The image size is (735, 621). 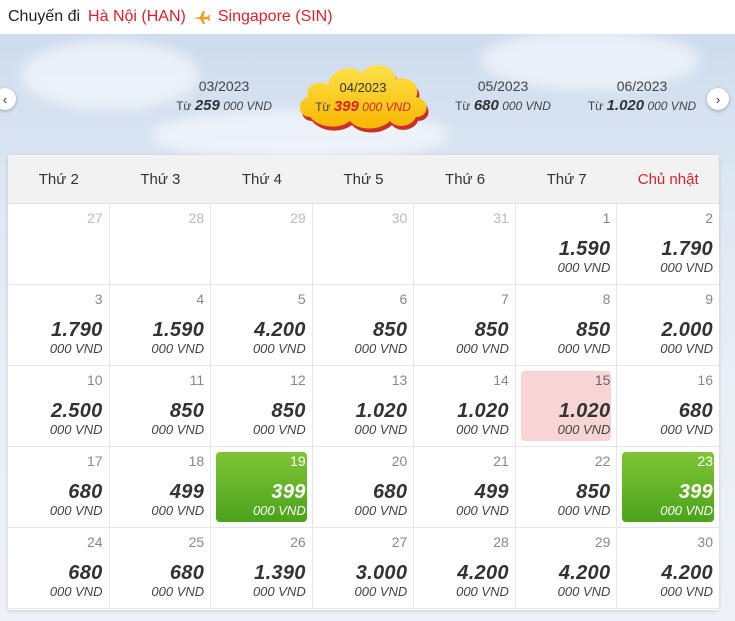 What do you see at coordinates (584, 249) in the screenshot?
I see `day-price: 1.590` at bounding box center [584, 249].